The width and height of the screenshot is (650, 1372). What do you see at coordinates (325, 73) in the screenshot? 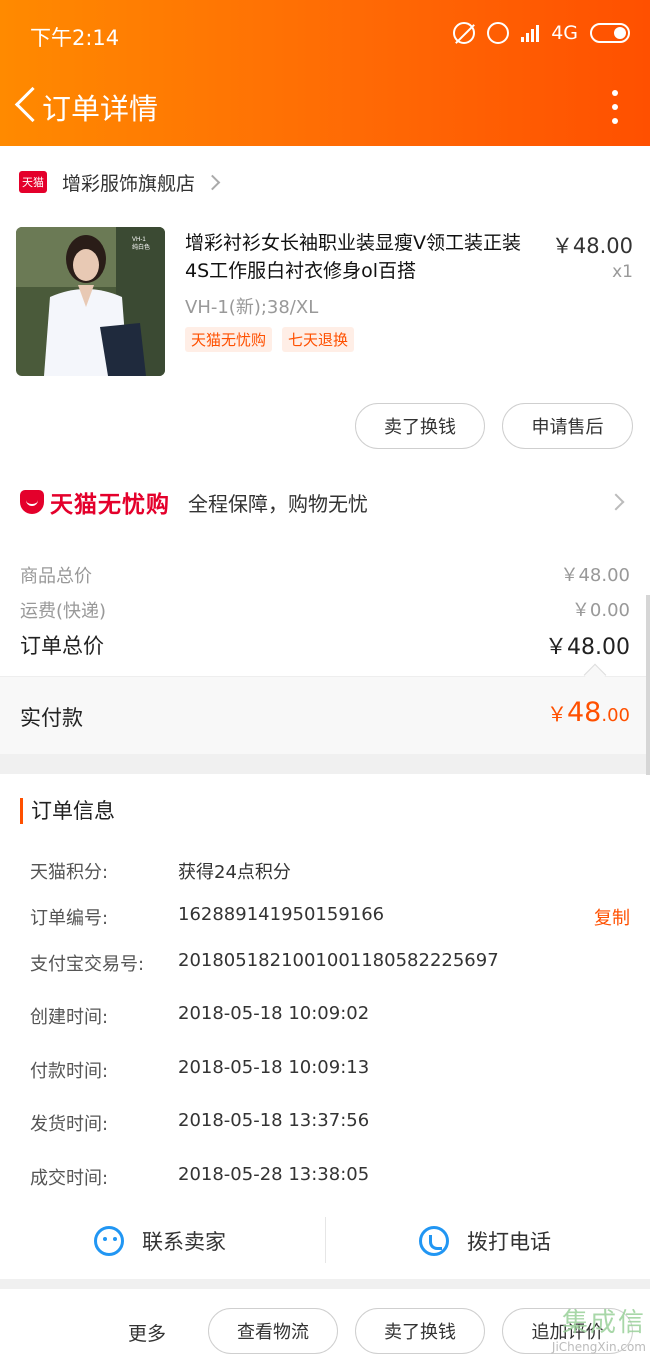
I see `app-header: 下午2:14 4G 订单详情` at bounding box center [325, 73].